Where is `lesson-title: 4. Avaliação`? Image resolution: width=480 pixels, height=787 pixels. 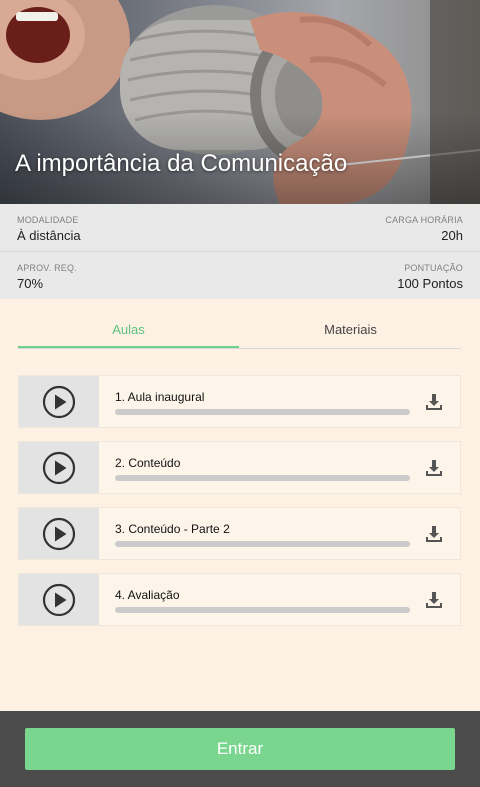
lesson-title: 4. Avaliação is located at coordinates (147, 595).